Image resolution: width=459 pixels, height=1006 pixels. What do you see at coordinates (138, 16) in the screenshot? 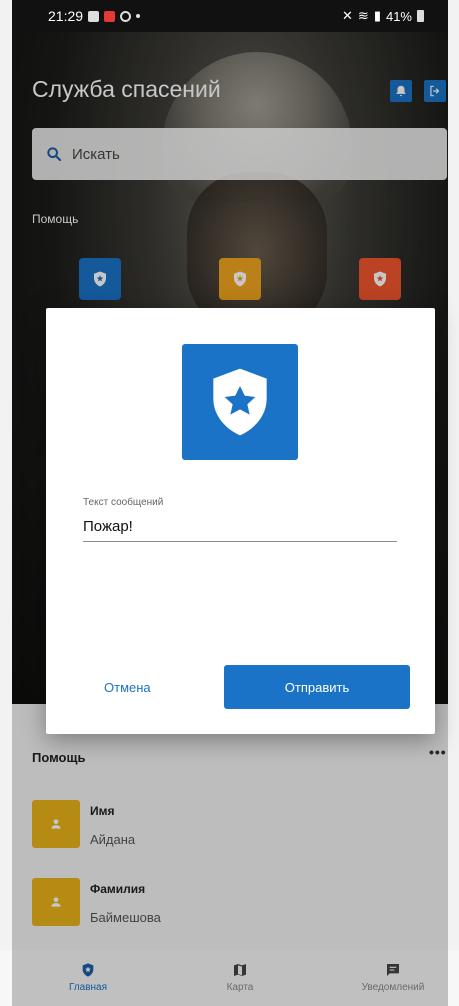
I see `more-notifications-dot-icon` at bounding box center [138, 16].